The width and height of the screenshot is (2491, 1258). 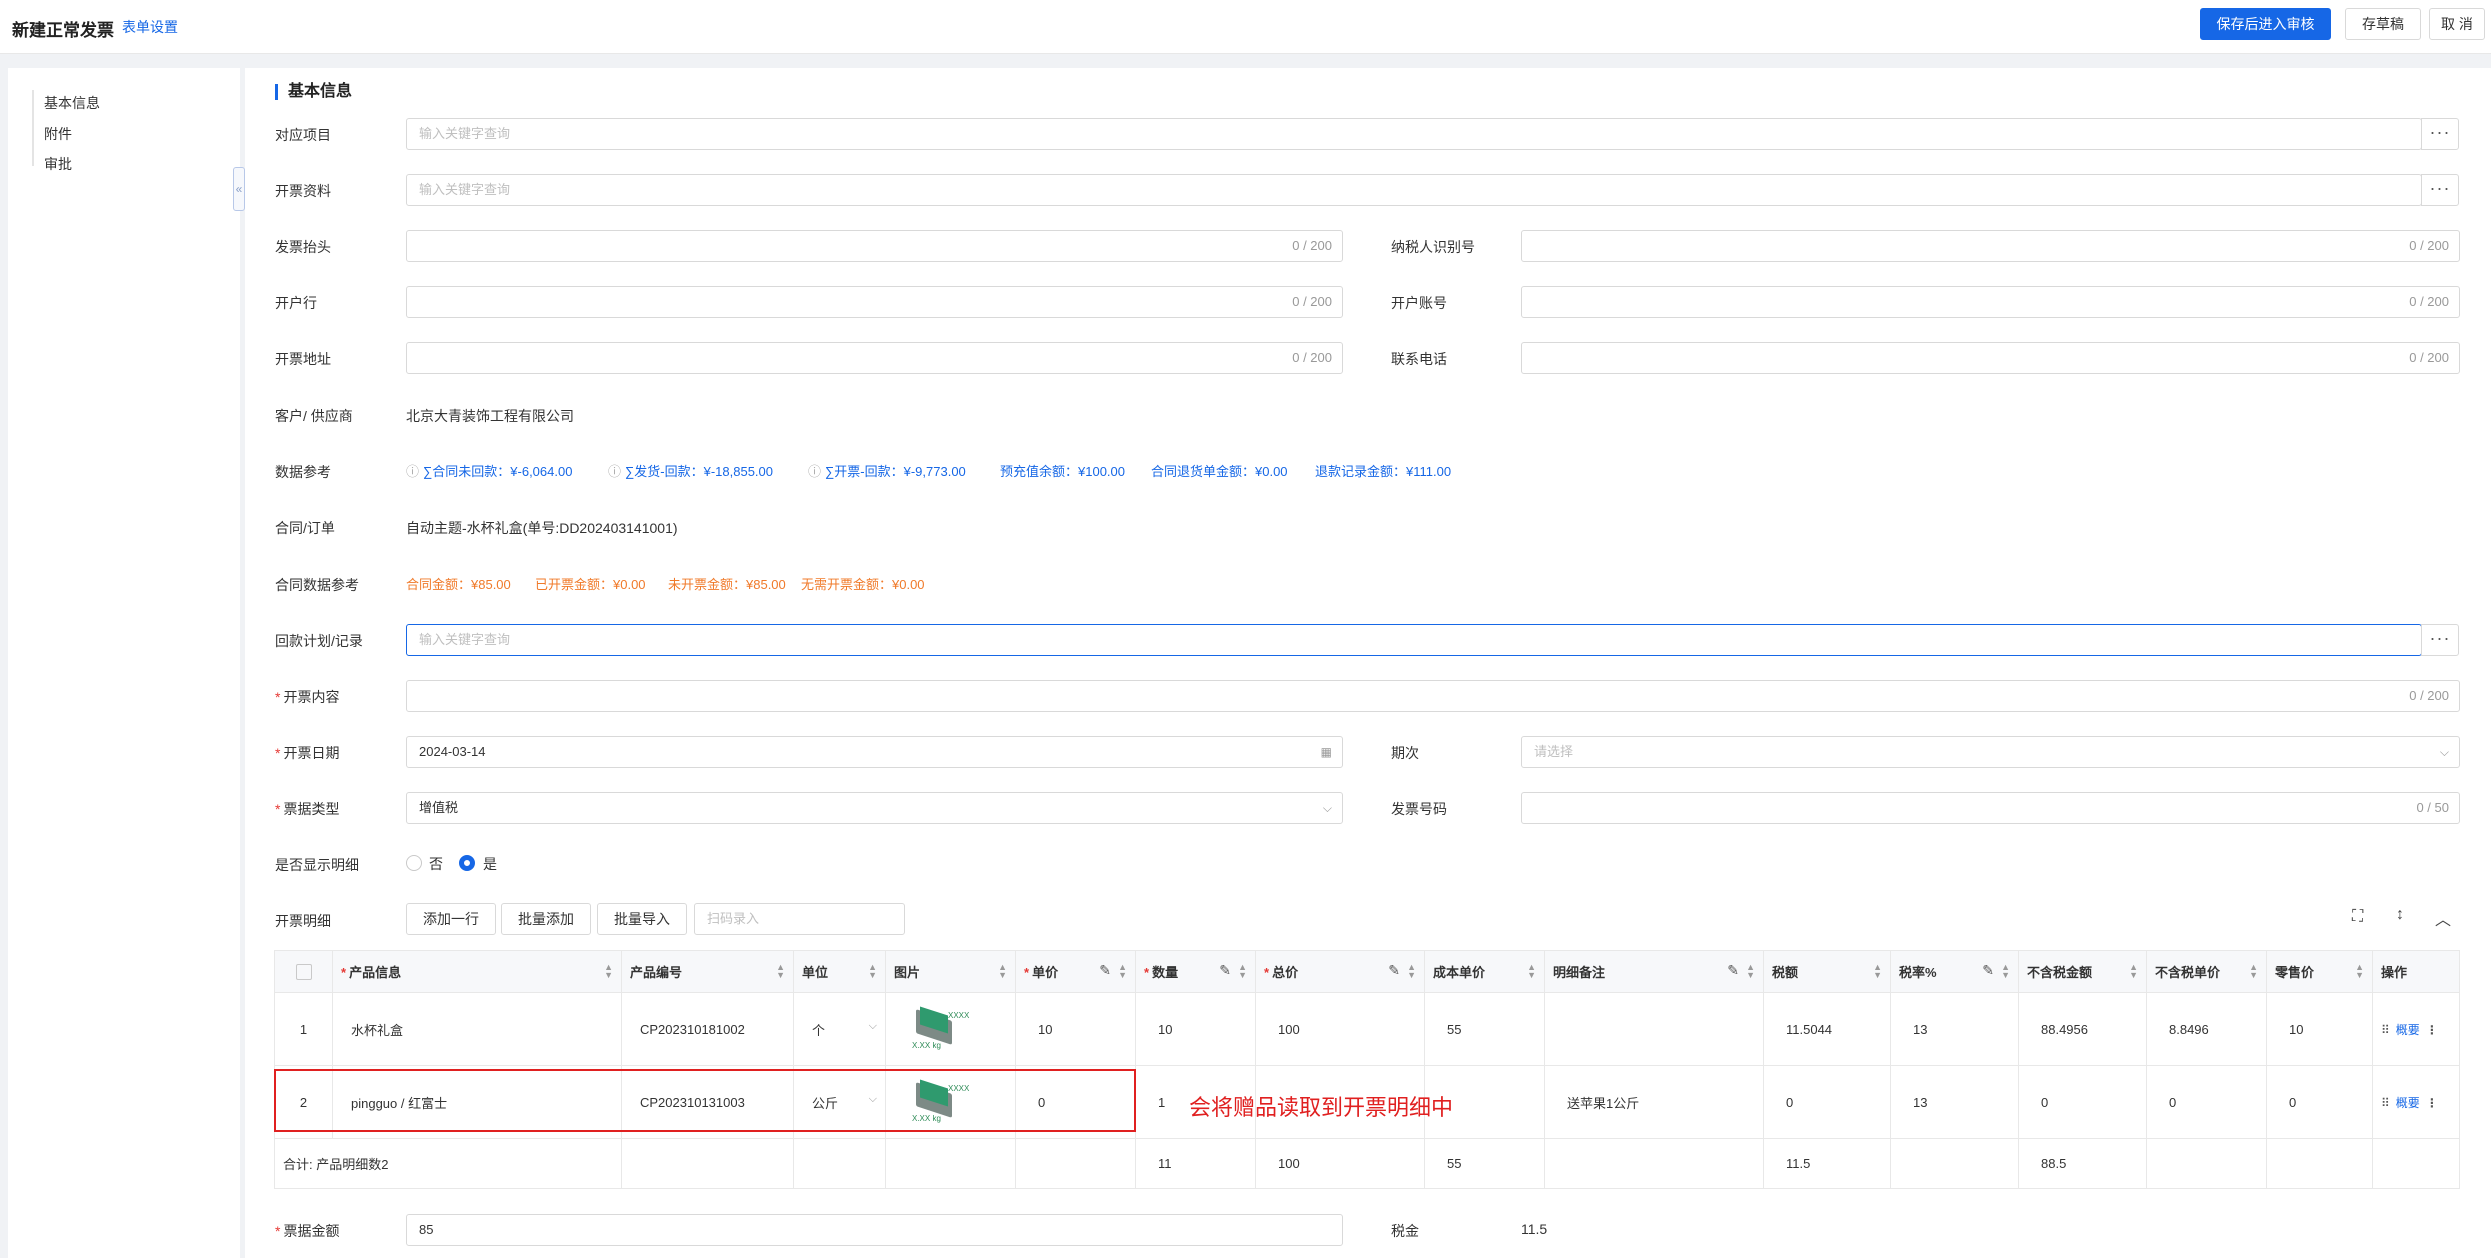 What do you see at coordinates (303, 1029) in the screenshot?
I see `row-index: 1` at bounding box center [303, 1029].